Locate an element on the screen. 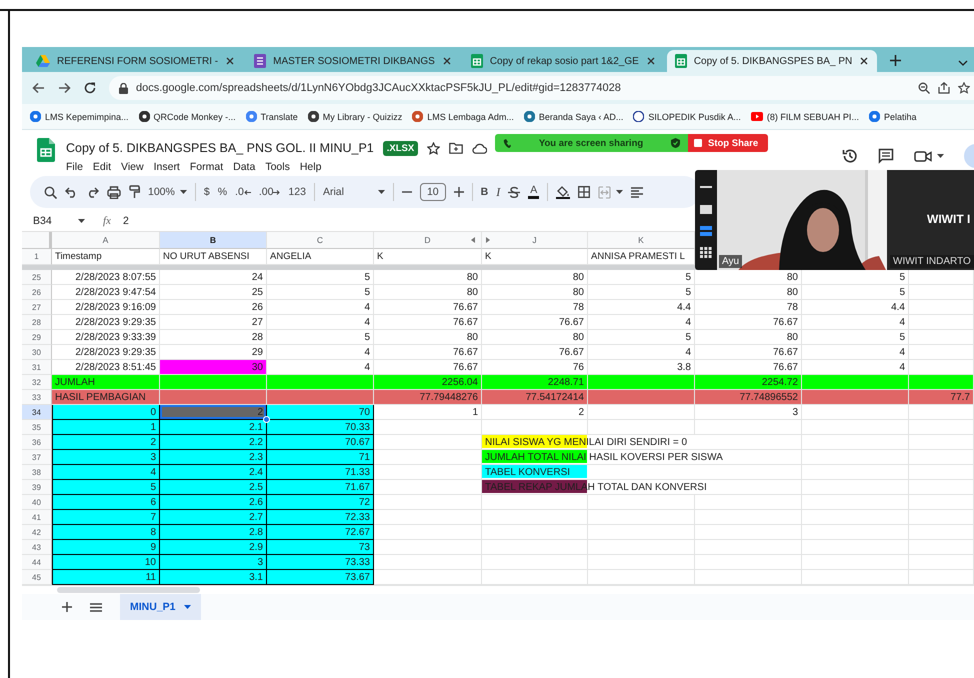 The width and height of the screenshot is (974, 678). table-cell: 25 is located at coordinates (213, 292).